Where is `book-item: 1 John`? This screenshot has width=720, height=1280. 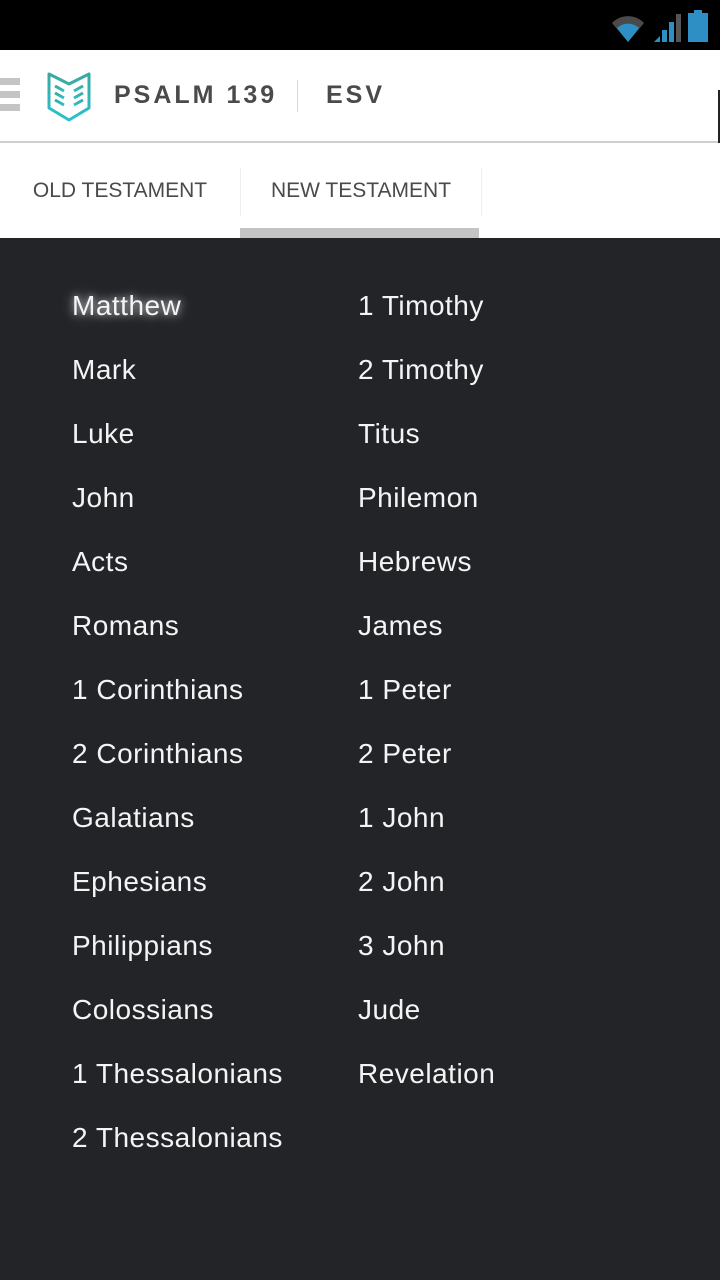
book-item: 1 John is located at coordinates (426, 818).